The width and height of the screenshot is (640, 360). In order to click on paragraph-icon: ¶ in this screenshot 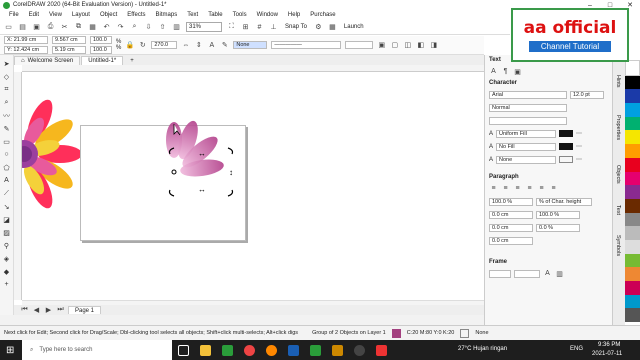, I will do `click(505, 71)`.